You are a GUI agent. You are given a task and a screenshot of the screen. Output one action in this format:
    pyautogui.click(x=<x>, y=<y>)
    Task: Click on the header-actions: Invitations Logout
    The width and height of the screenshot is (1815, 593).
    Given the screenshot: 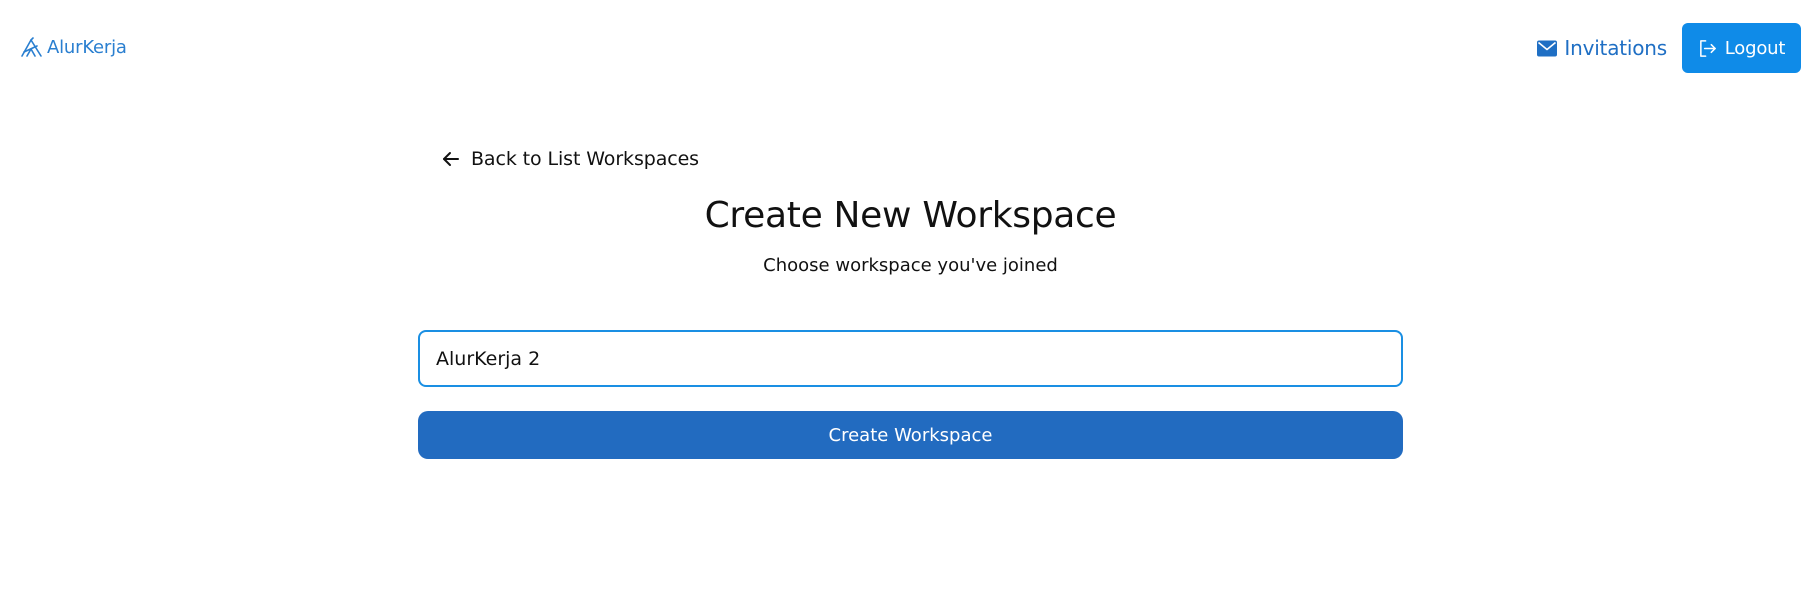 What is the action you would take?
    pyautogui.click(x=1669, y=48)
    